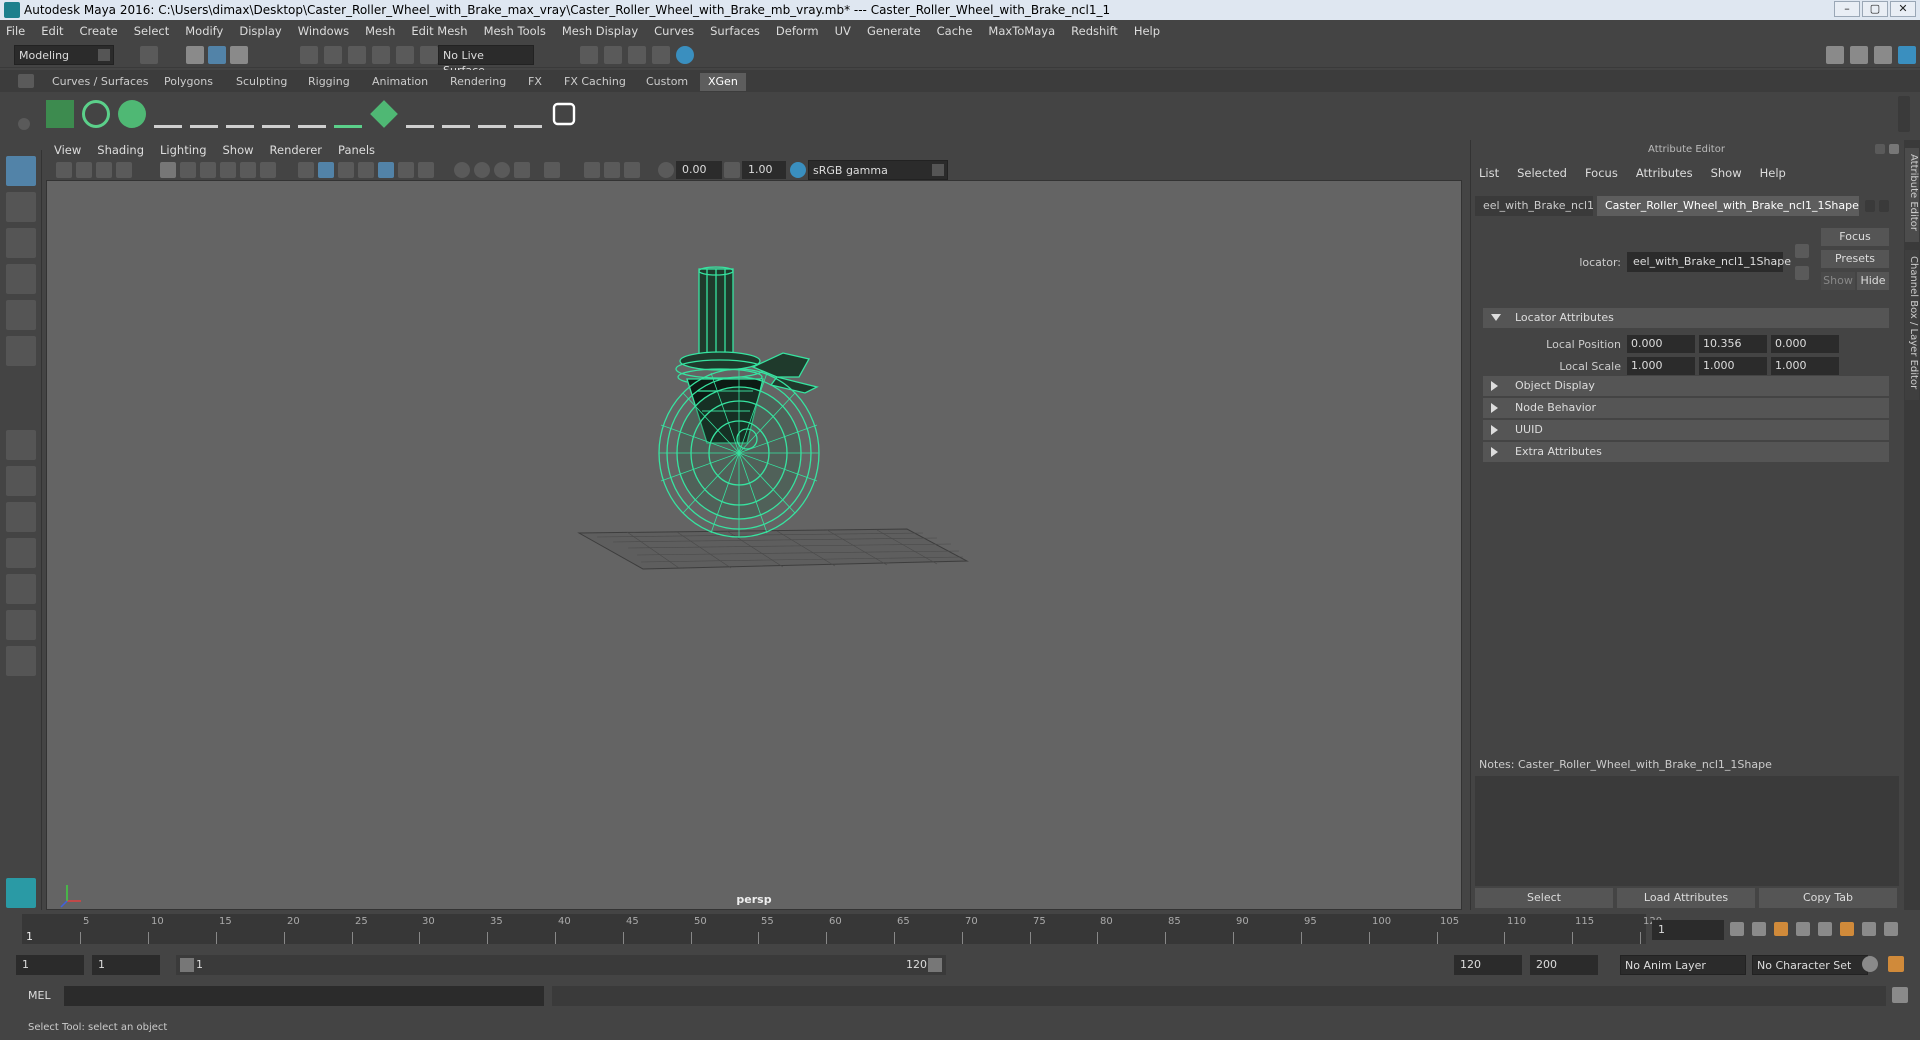  What do you see at coordinates (326, 170) in the screenshot?
I see `smooth-shade-icon` at bounding box center [326, 170].